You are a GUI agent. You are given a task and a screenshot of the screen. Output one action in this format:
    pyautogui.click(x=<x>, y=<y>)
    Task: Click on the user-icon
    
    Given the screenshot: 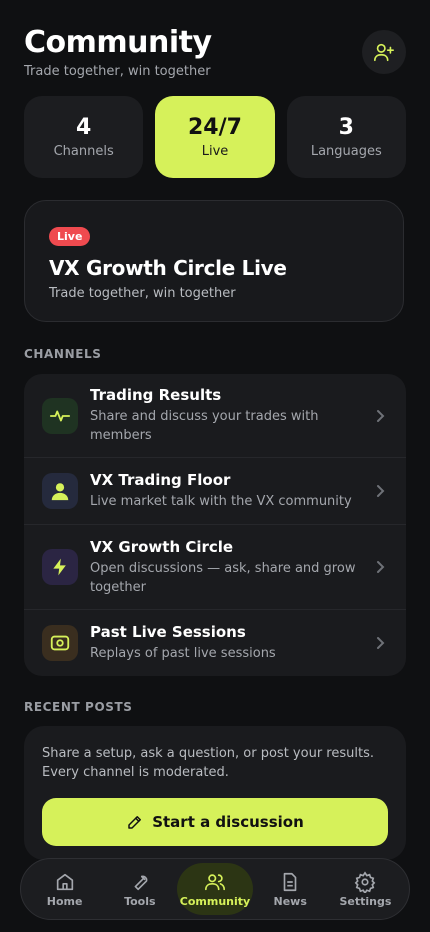 What is the action you would take?
    pyautogui.click(x=60, y=491)
    